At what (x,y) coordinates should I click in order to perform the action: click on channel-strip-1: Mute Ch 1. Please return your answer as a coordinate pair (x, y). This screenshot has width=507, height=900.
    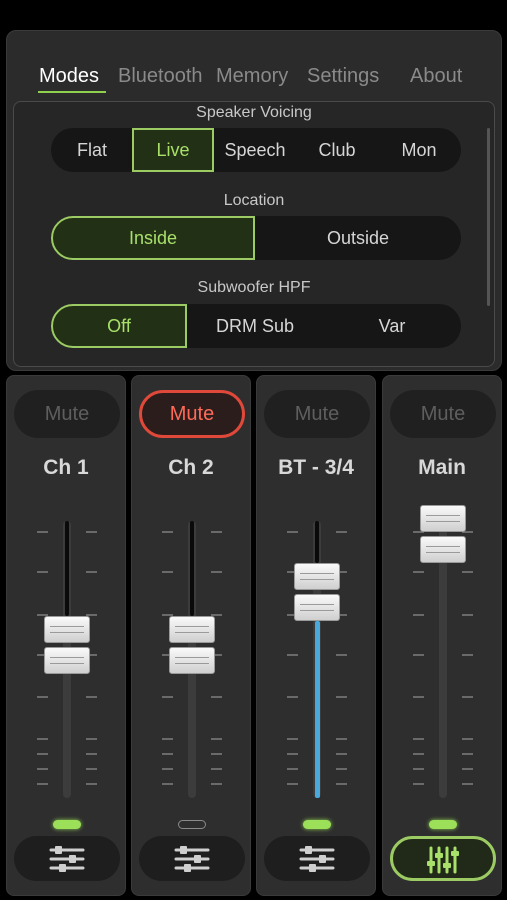
    Looking at the image, I should click on (66, 635).